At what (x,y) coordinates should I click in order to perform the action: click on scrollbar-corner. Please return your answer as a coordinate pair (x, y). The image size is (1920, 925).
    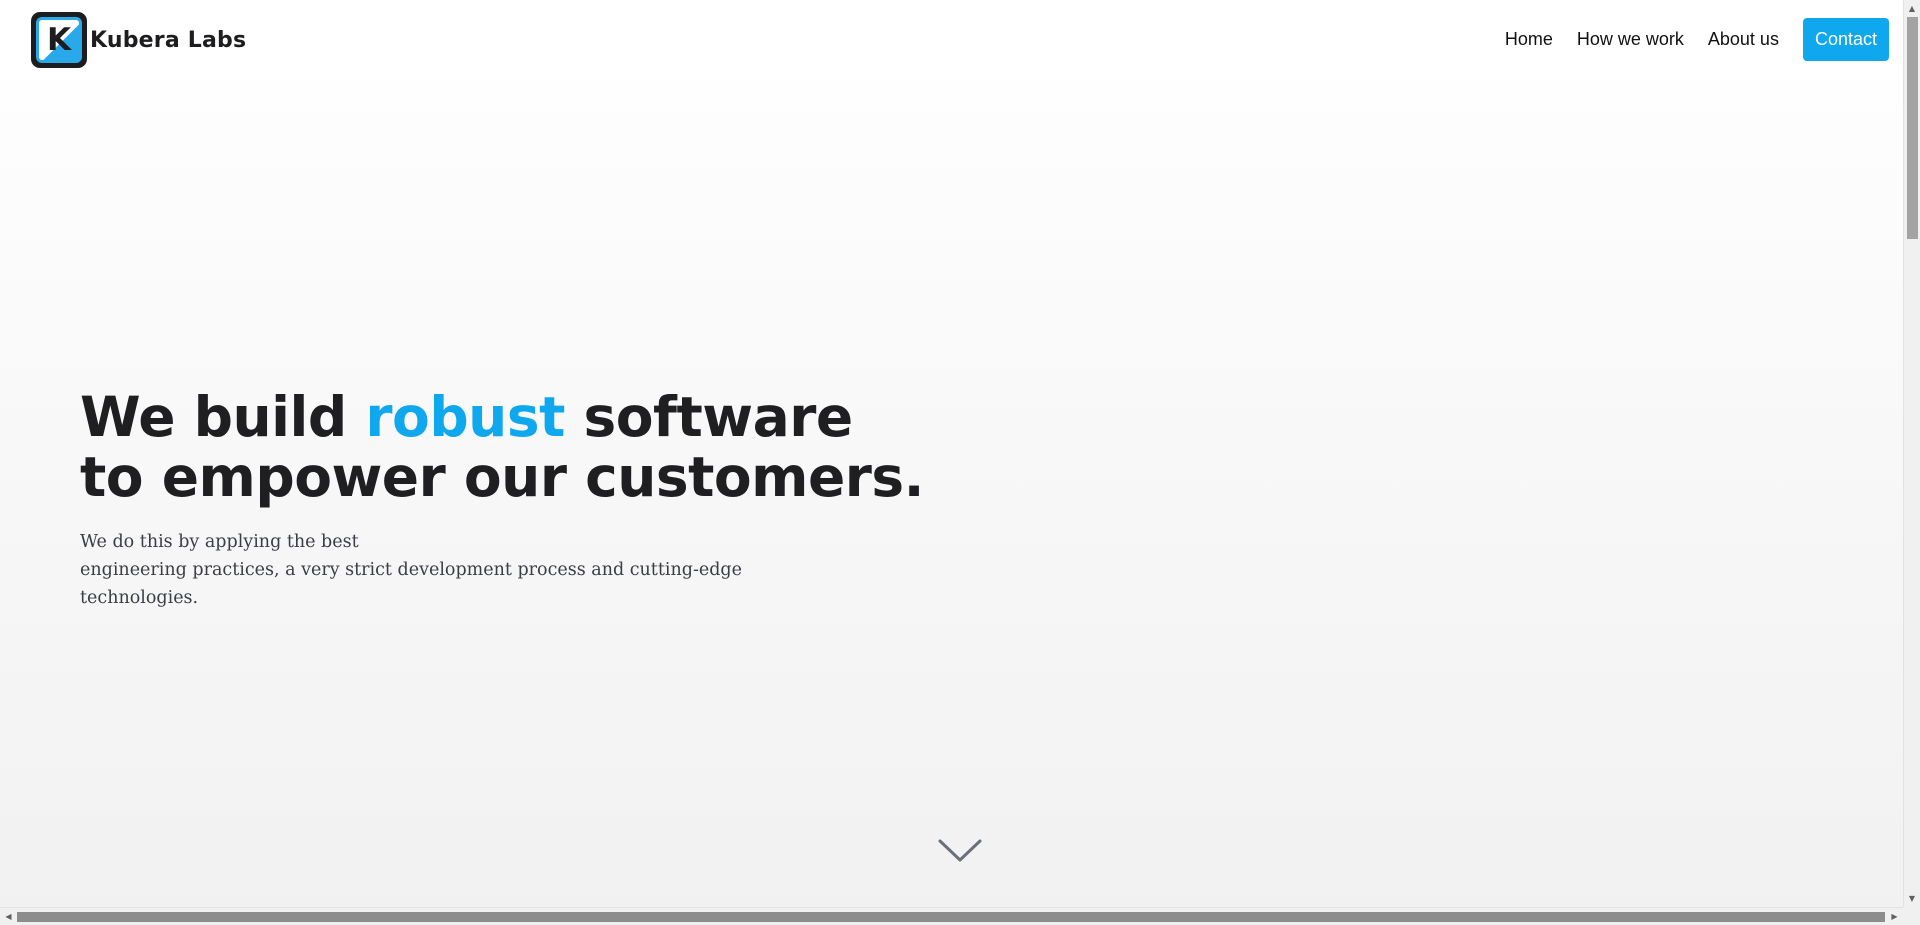
    Looking at the image, I should click on (1911, 916).